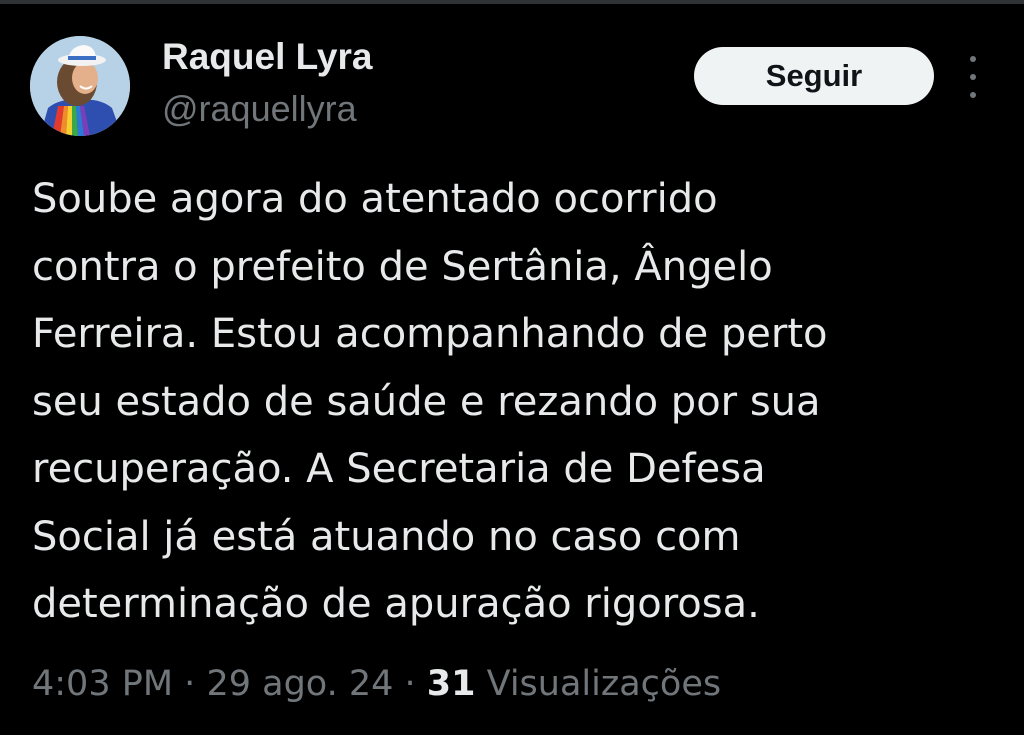 Image resolution: width=1024 pixels, height=735 pixels. What do you see at coordinates (604, 684) in the screenshot?
I see `views-label: Visualizações` at bounding box center [604, 684].